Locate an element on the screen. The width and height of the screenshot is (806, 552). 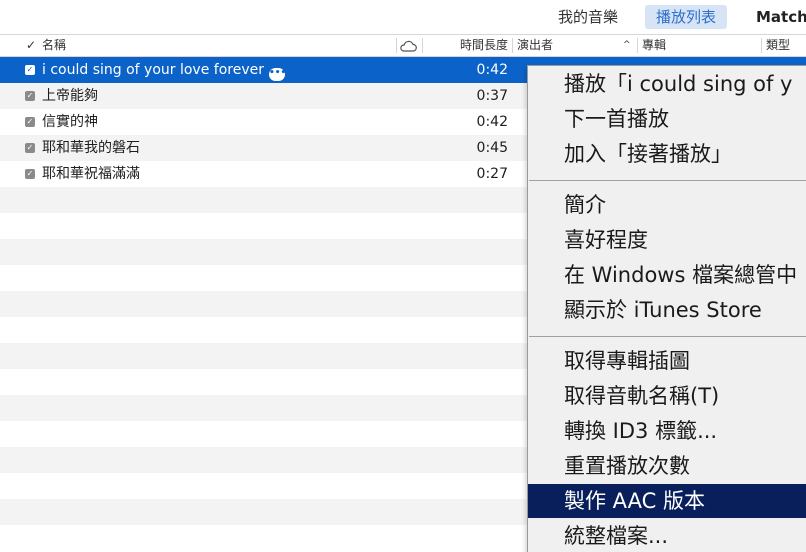
column-album: 專輯 is located at coordinates (654, 45).